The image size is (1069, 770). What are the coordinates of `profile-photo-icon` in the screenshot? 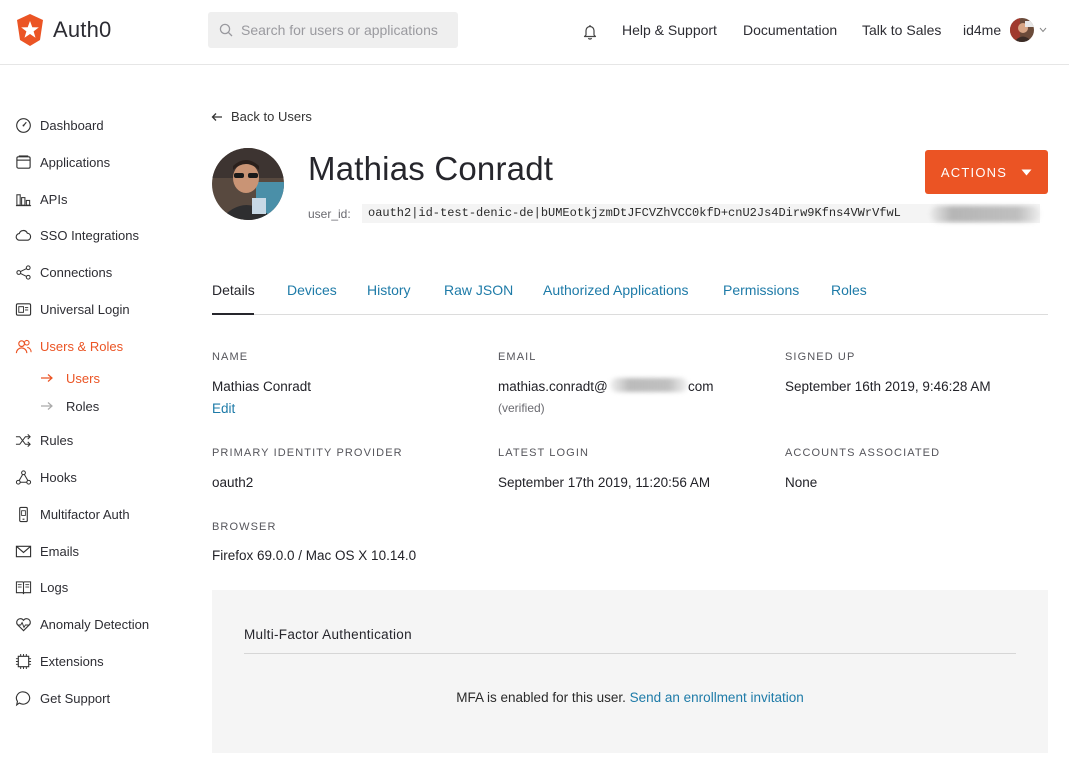 It's located at (248, 184).